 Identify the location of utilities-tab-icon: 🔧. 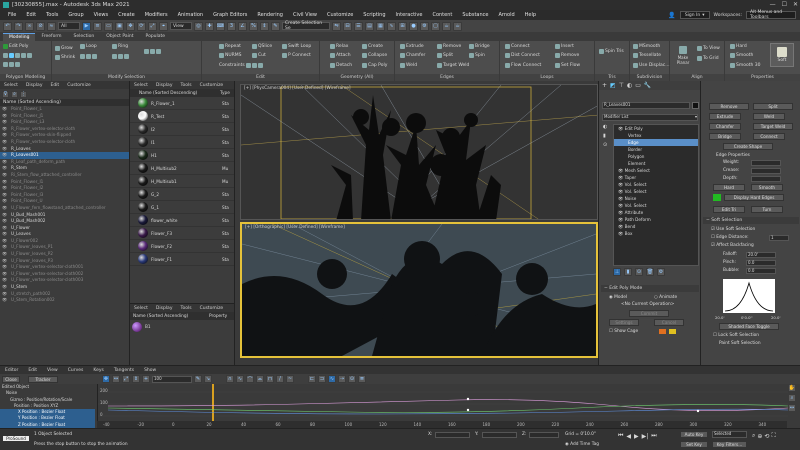
(647, 85).